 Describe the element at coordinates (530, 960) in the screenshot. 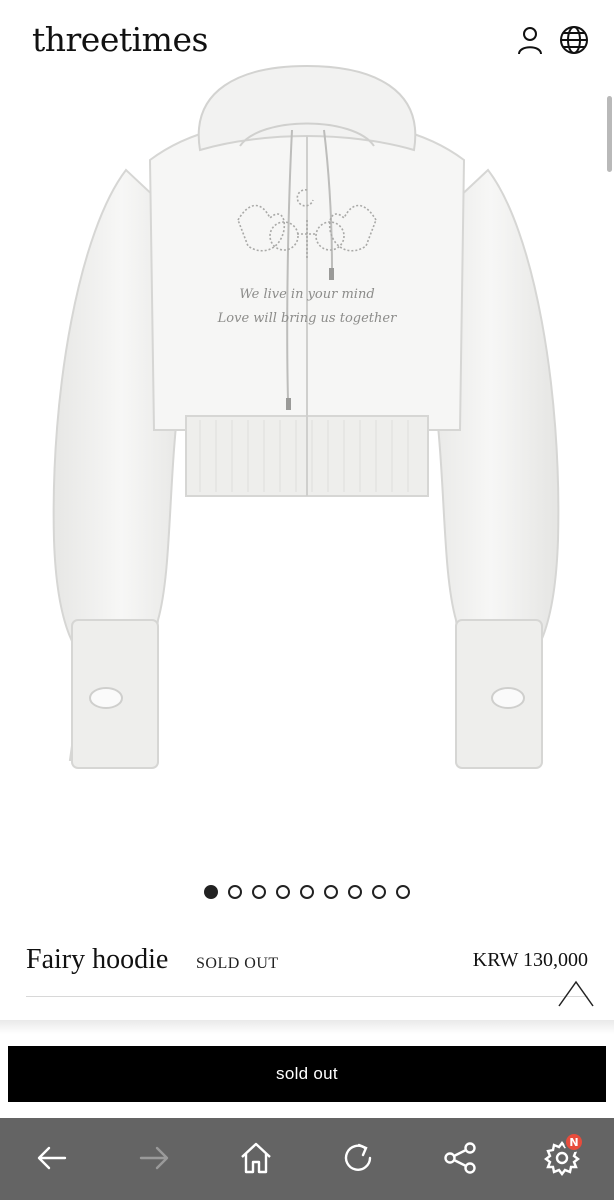

I see `product-price: KRW 130,000` at that location.